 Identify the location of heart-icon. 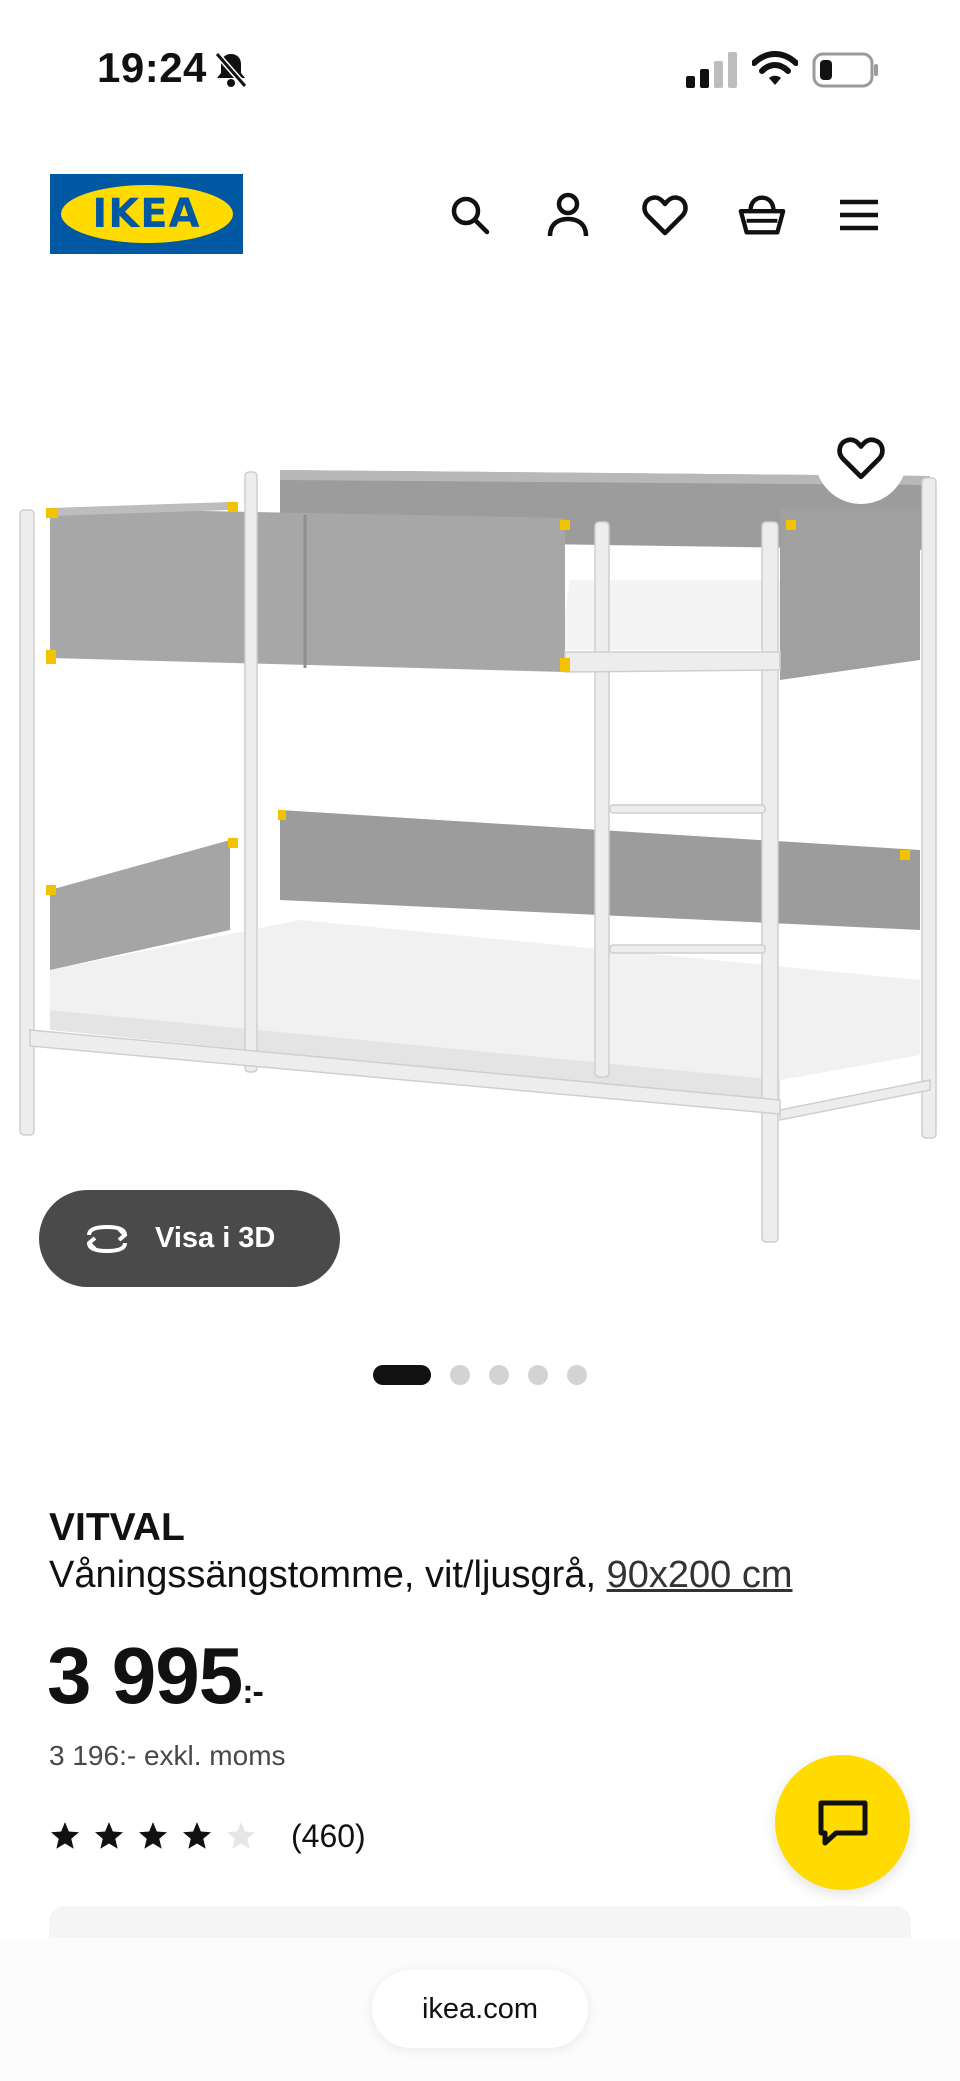
(665, 215).